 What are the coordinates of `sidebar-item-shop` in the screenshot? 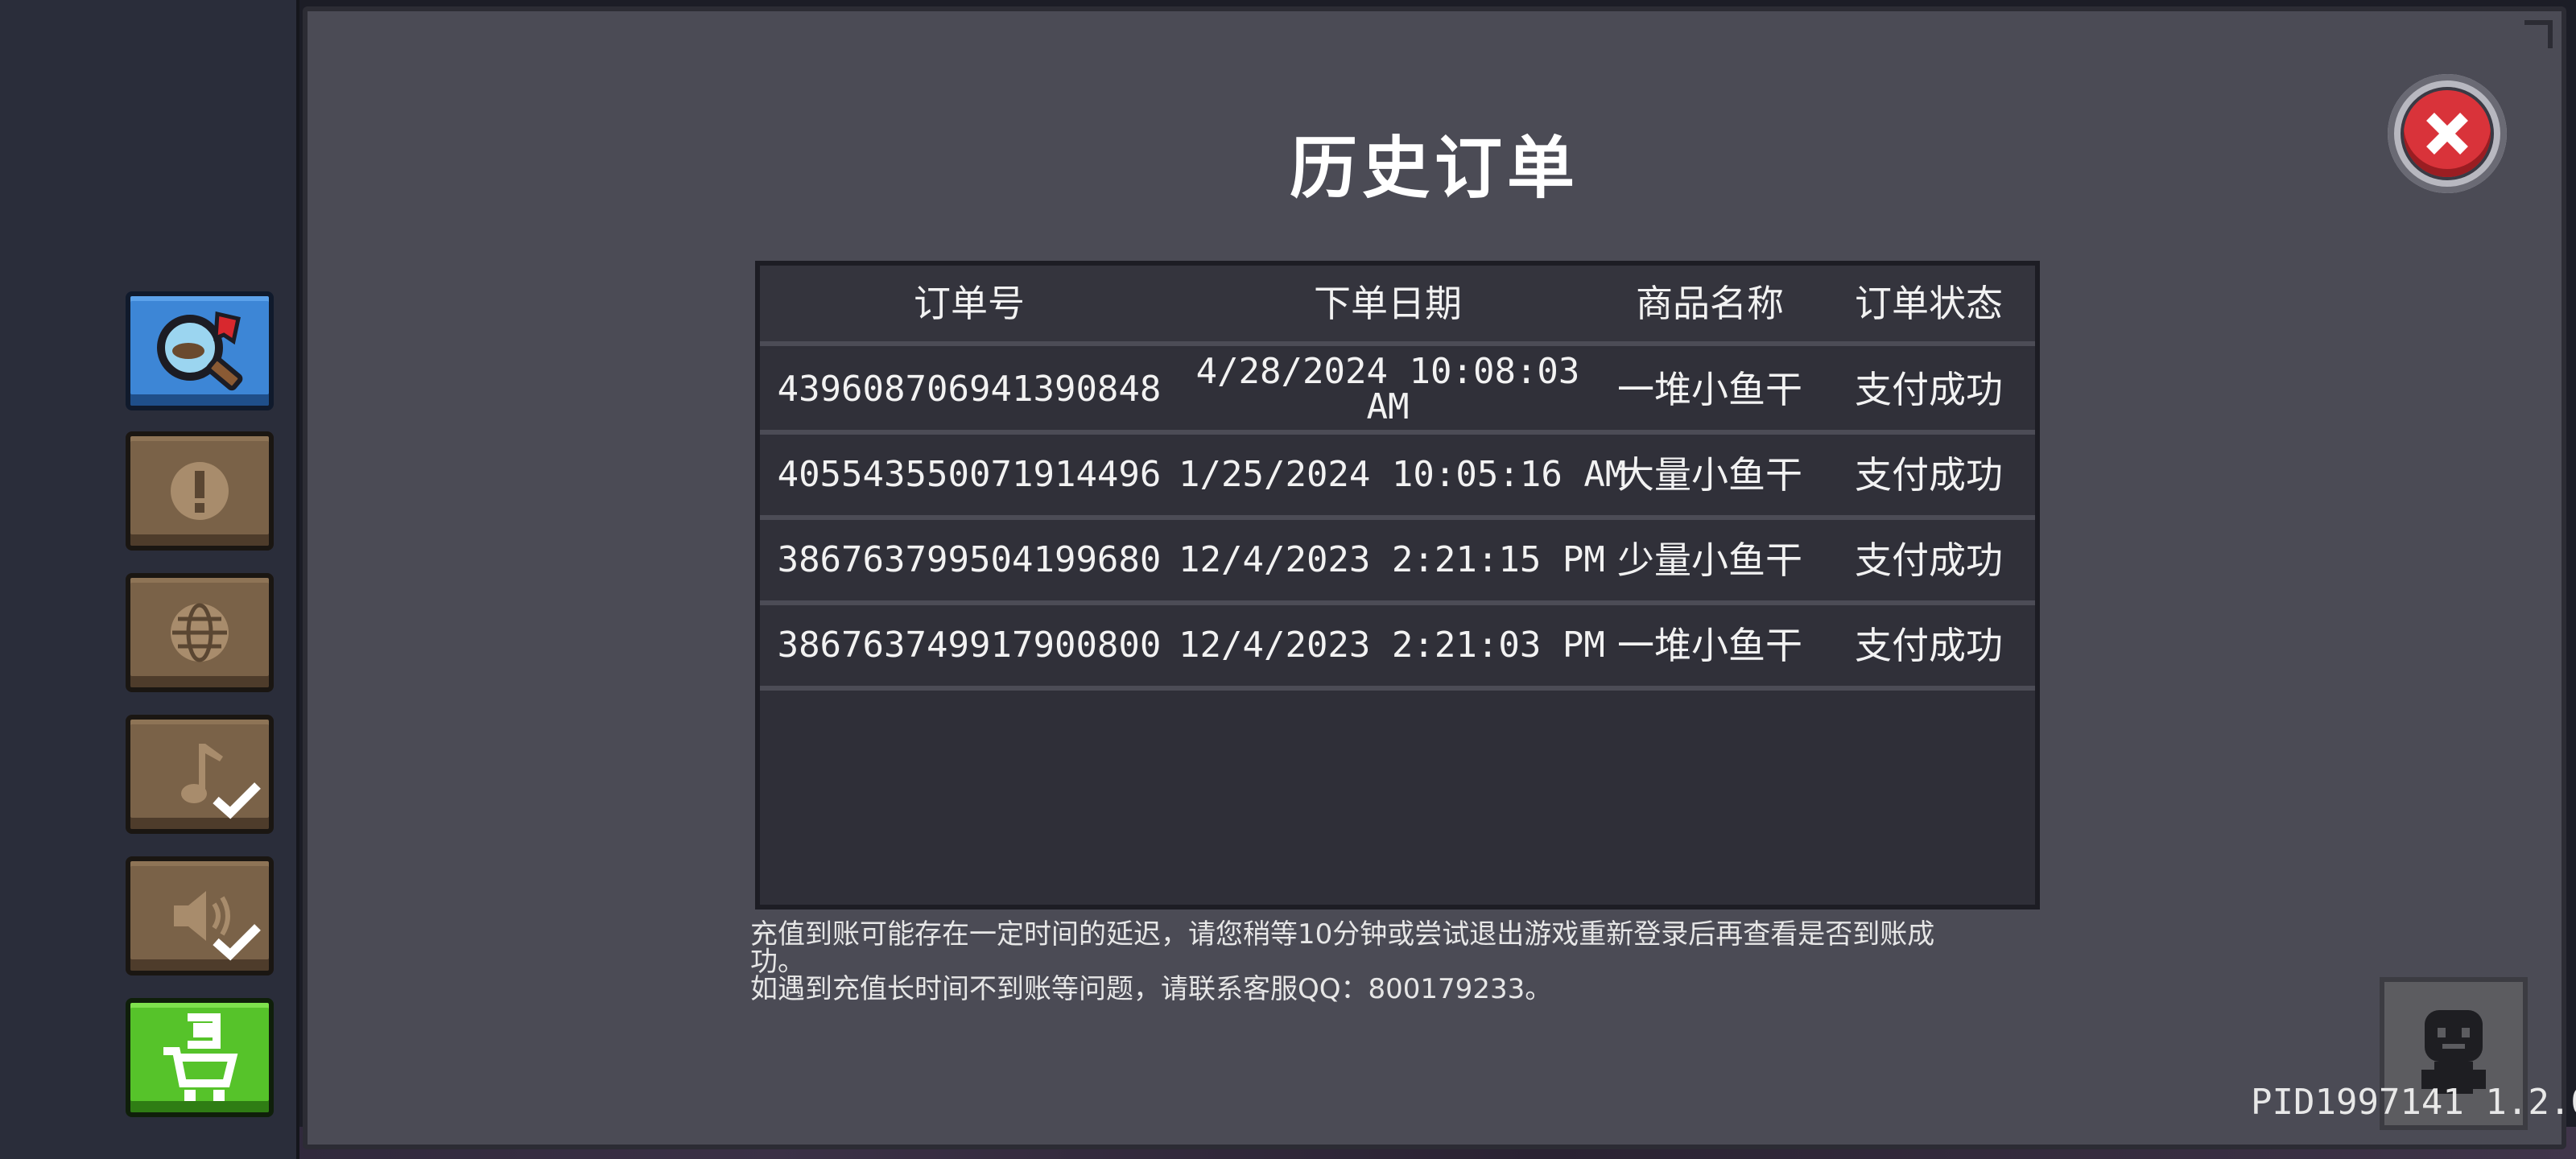 It's located at (200, 1057).